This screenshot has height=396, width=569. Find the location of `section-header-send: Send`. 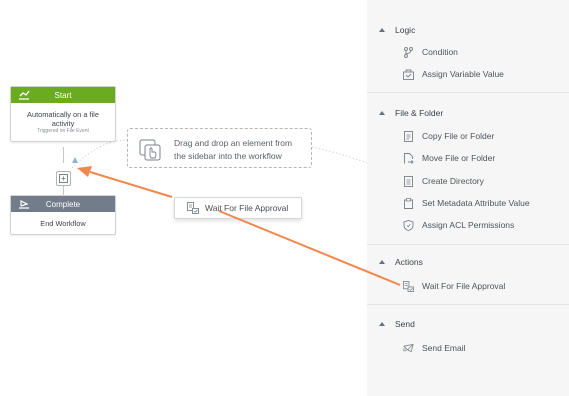

section-header-send: Send is located at coordinates (397, 324).